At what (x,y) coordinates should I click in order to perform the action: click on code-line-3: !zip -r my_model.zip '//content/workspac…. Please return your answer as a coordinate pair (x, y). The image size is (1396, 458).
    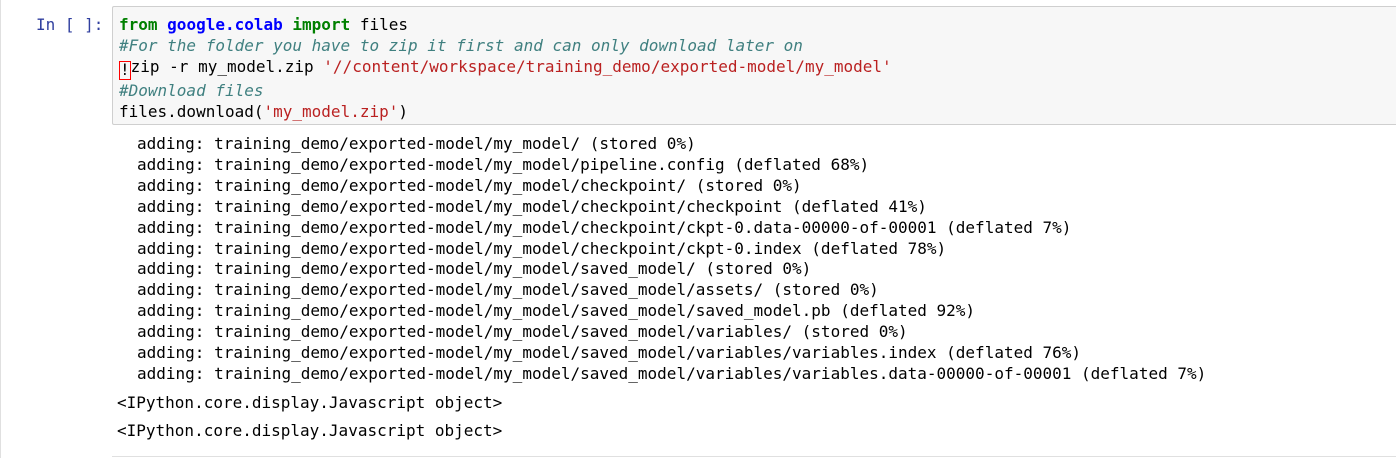
    Looking at the image, I should click on (505, 68).